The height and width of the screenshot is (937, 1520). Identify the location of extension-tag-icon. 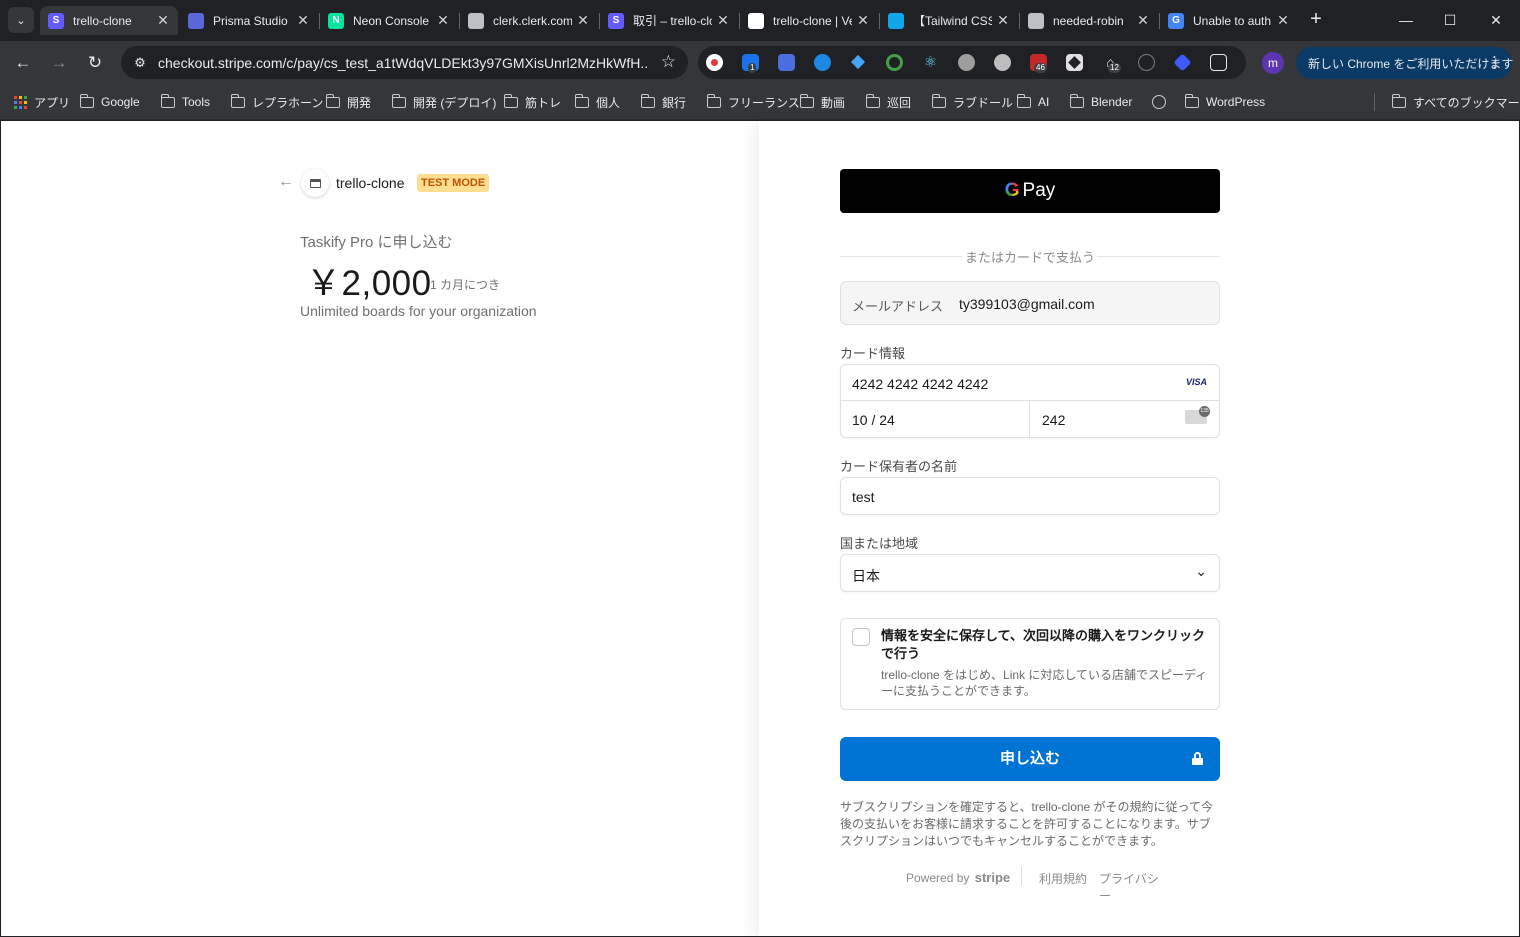
(1182, 62).